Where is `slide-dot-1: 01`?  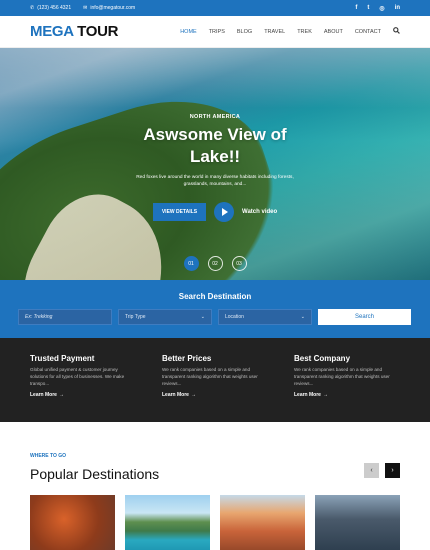 slide-dot-1: 01 is located at coordinates (191, 263).